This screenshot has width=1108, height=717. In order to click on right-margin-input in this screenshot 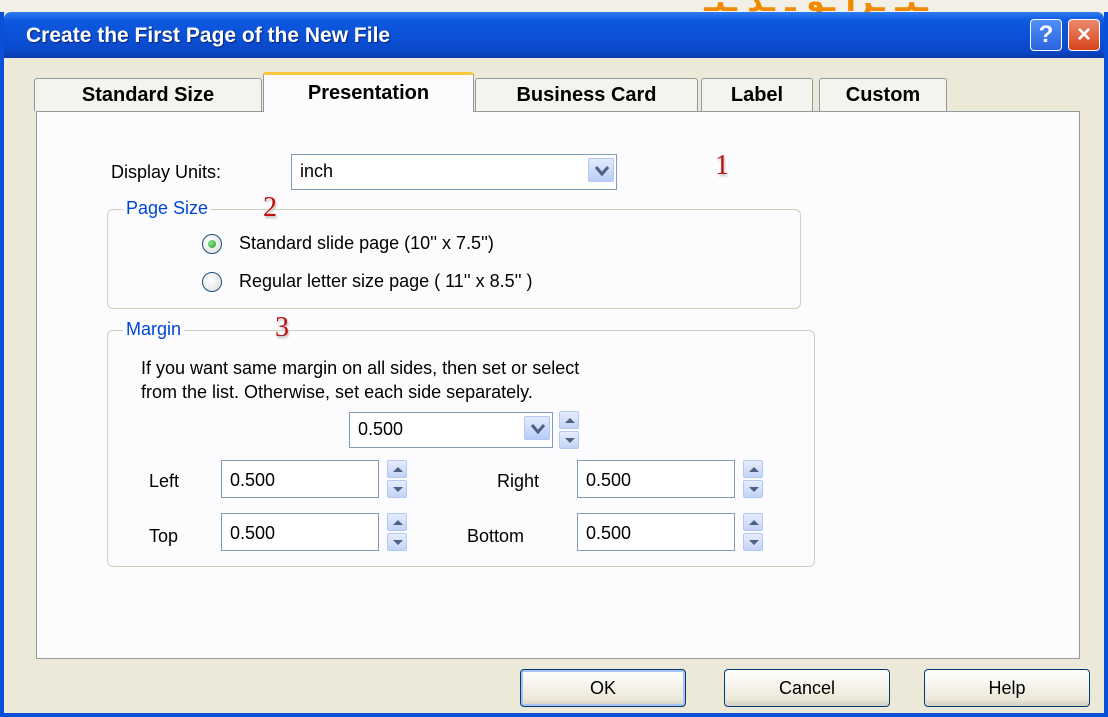, I will do `click(656, 479)`.